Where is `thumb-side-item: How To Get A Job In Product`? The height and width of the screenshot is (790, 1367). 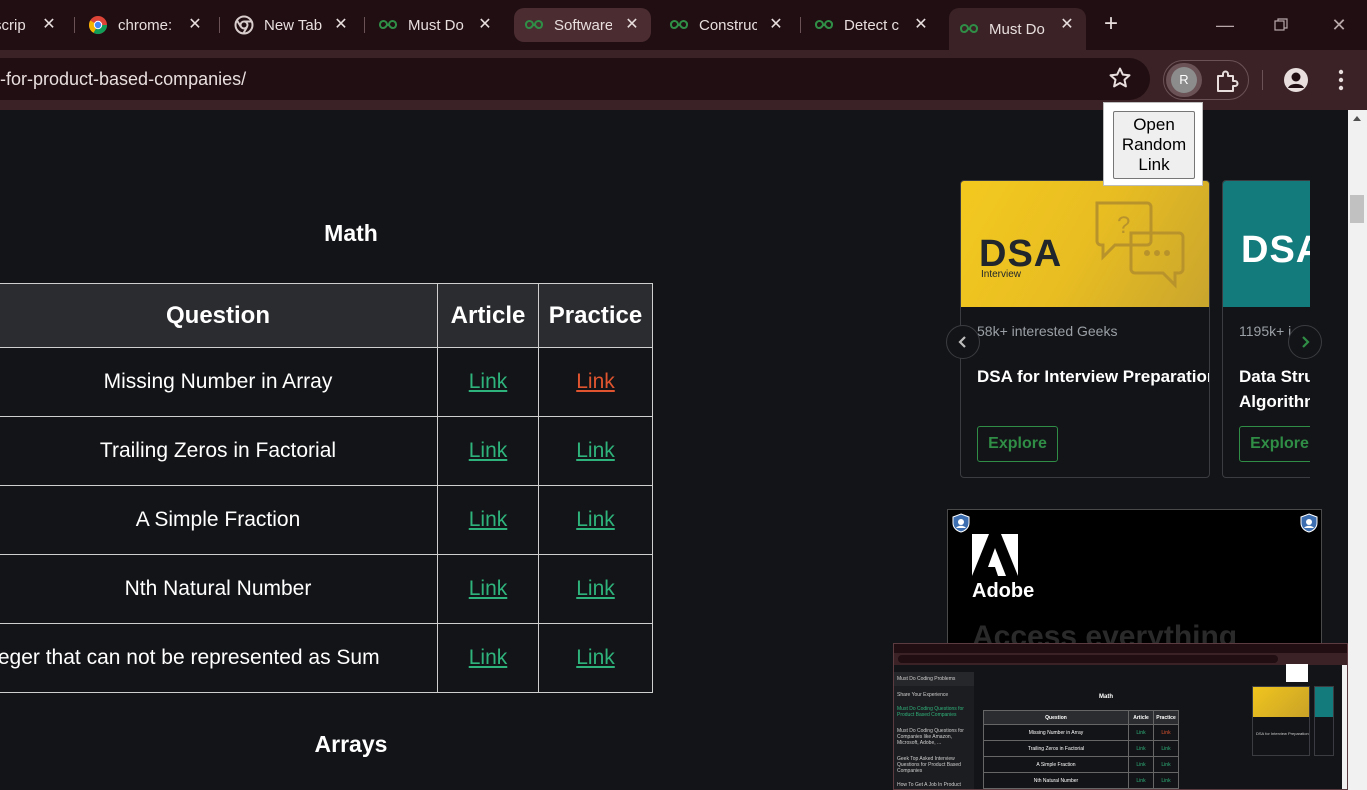
thumb-side-item: How To Get A Job In Product is located at coordinates (929, 785).